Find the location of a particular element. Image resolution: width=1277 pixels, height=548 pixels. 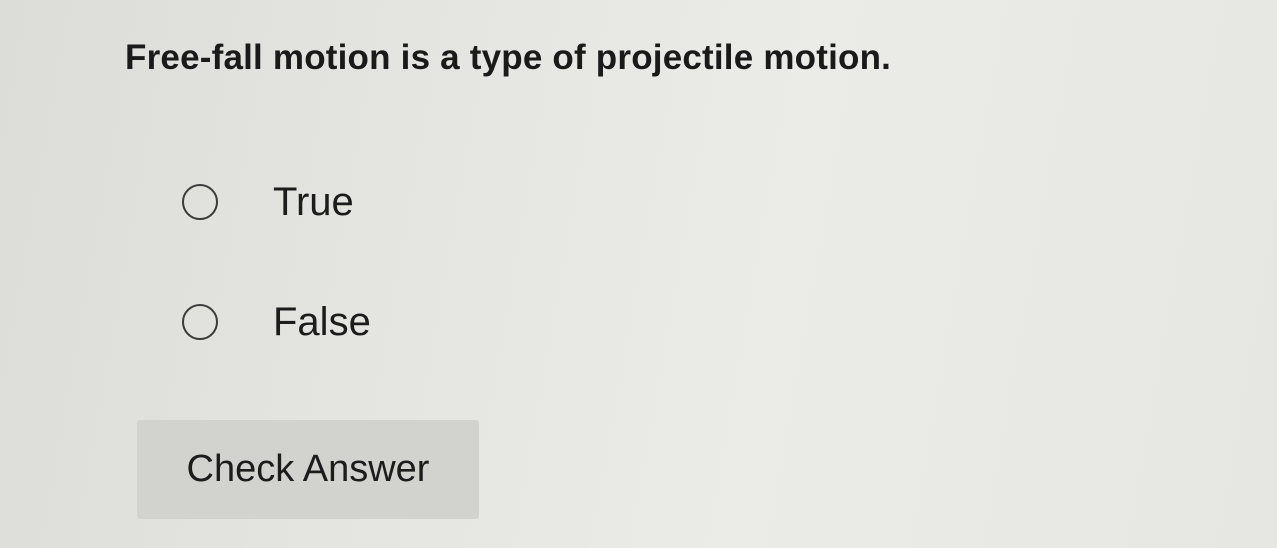

option-false: False is located at coordinates (276, 322).